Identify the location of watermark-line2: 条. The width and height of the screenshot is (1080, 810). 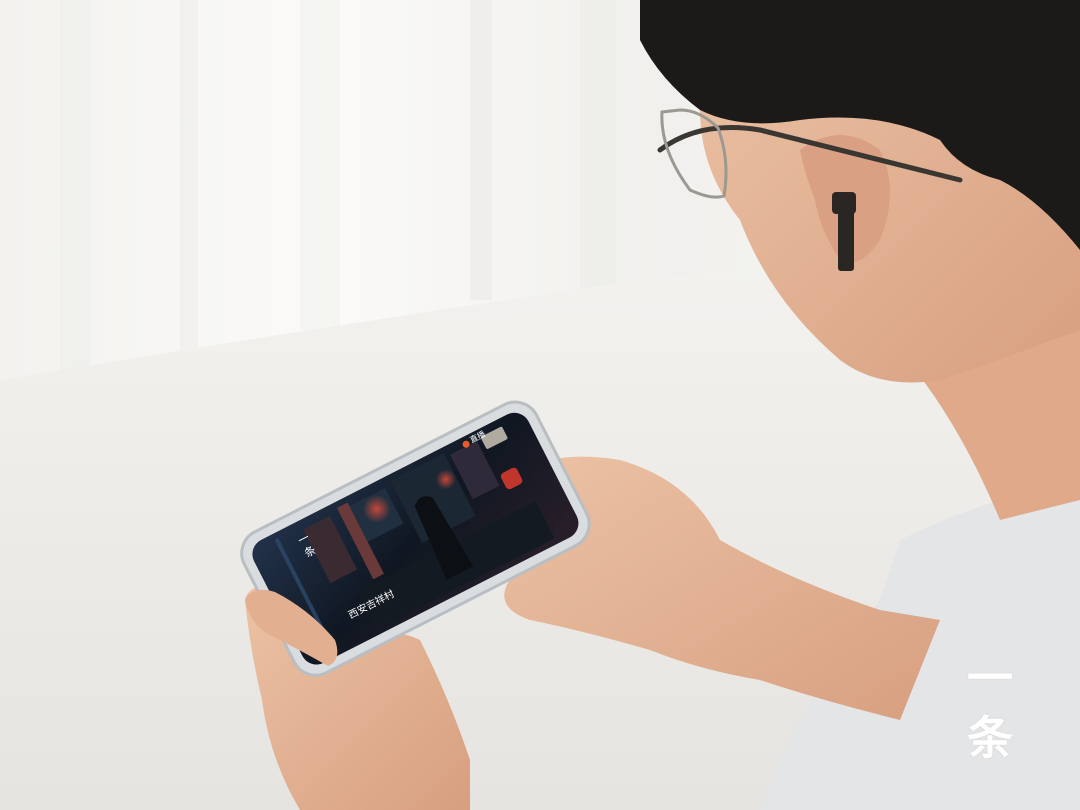
(990, 738).